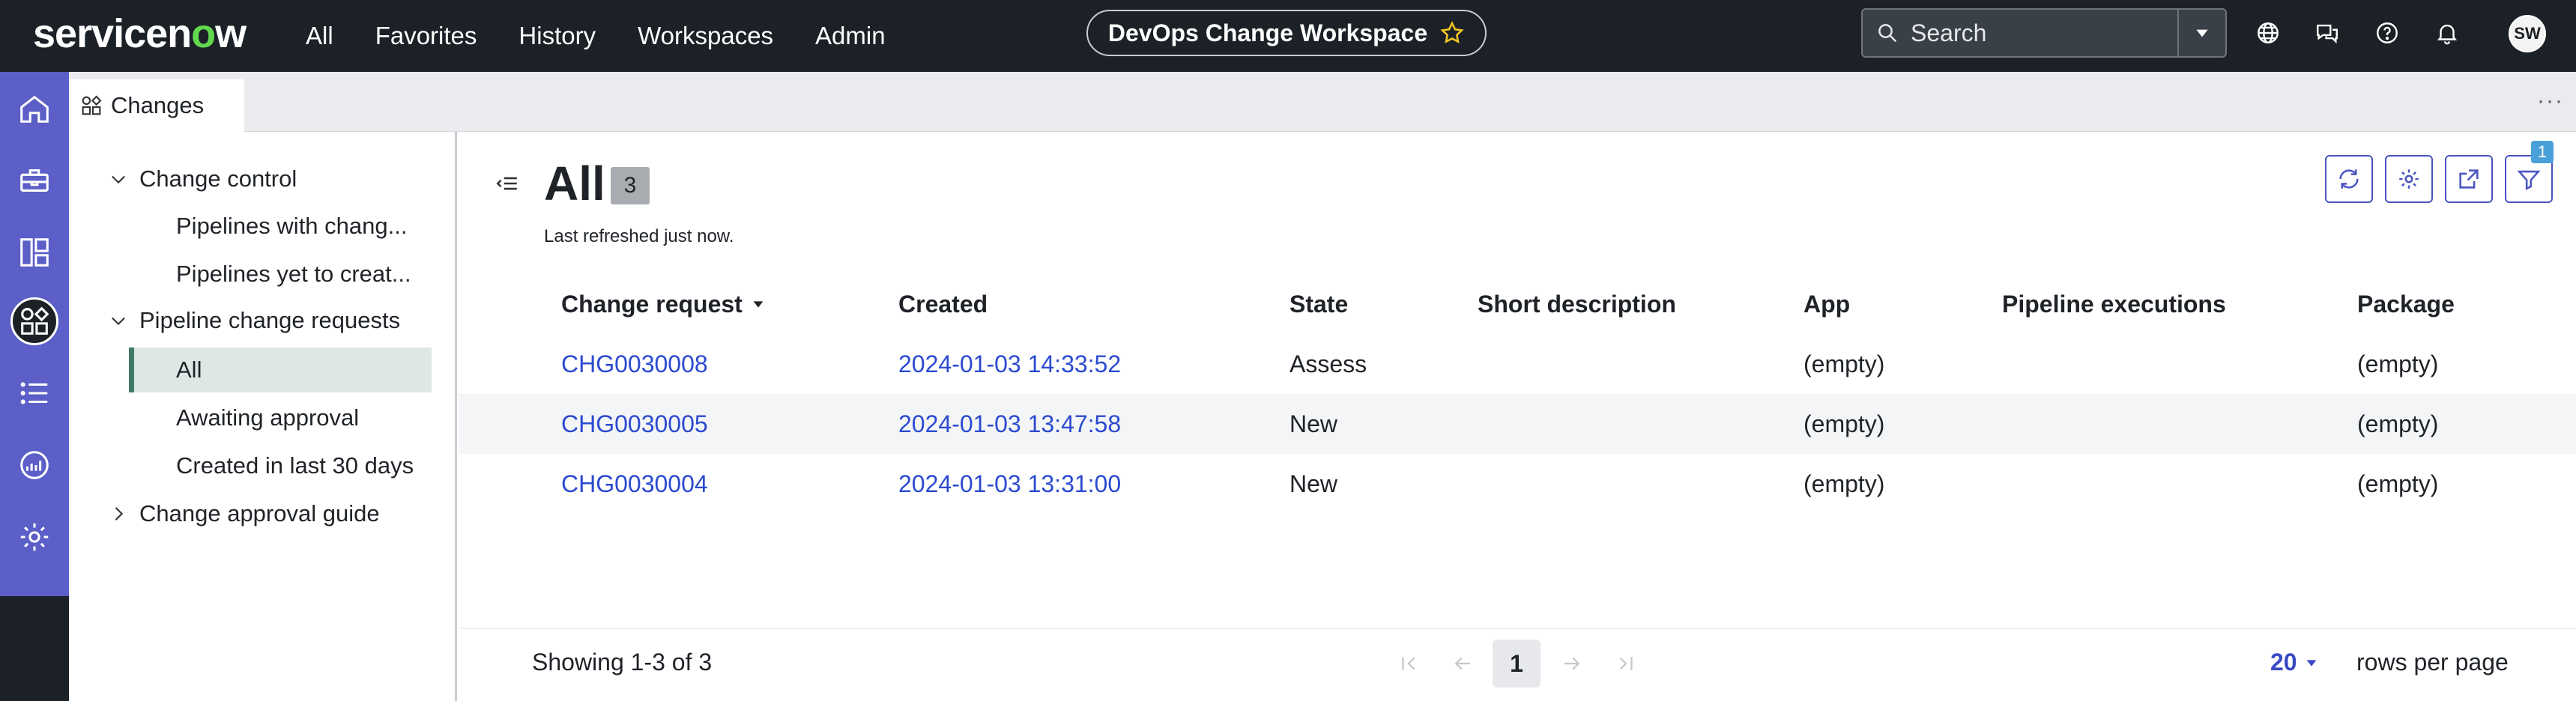 This screenshot has width=2576, height=701. I want to click on bell-icon, so click(2447, 34).